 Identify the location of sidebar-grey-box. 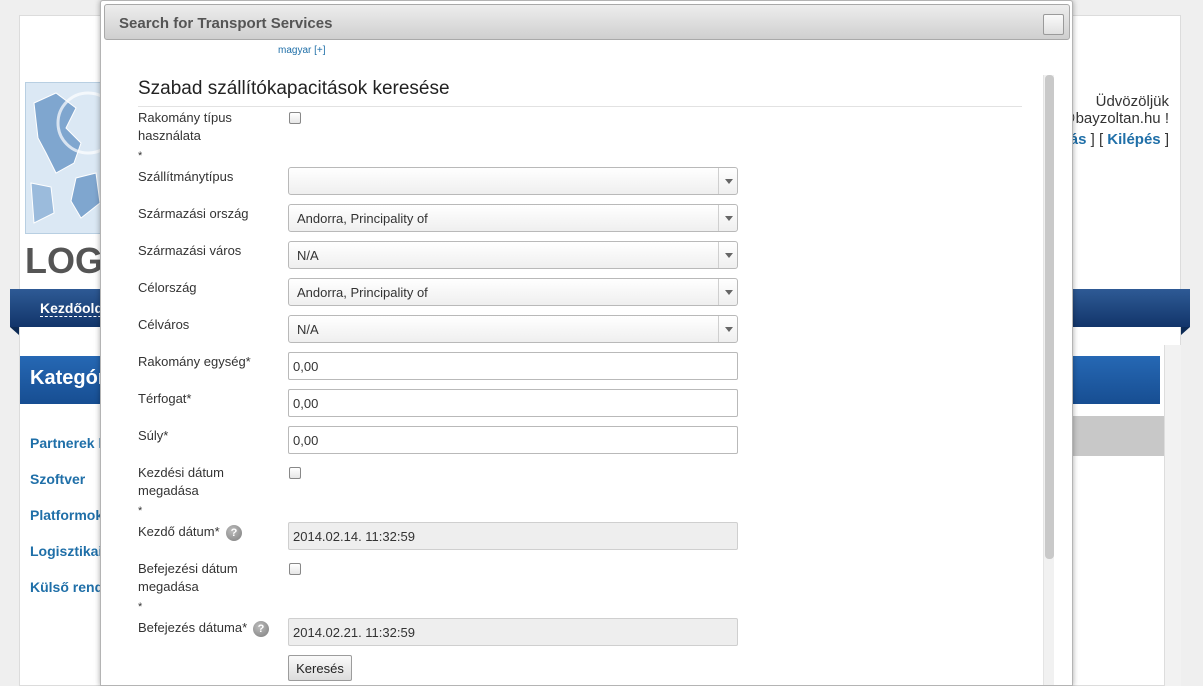
(1119, 436).